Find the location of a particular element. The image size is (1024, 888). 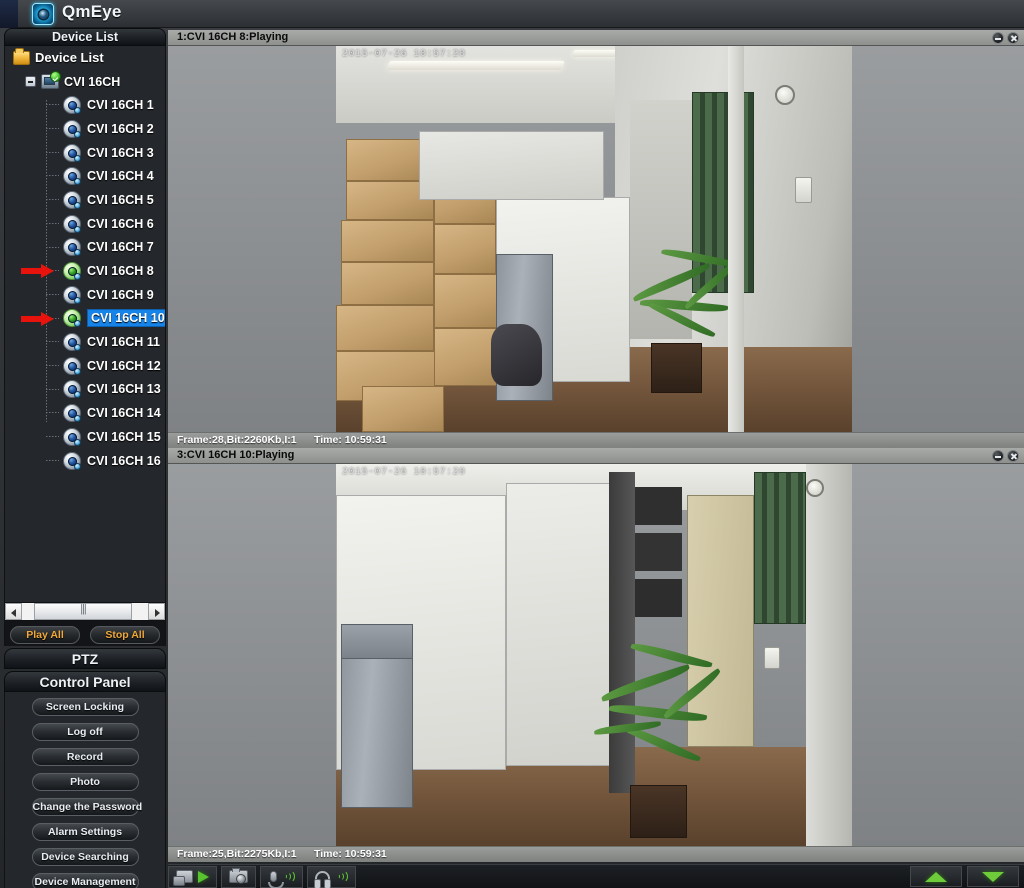

monitor-icon is located at coordinates (183, 878).